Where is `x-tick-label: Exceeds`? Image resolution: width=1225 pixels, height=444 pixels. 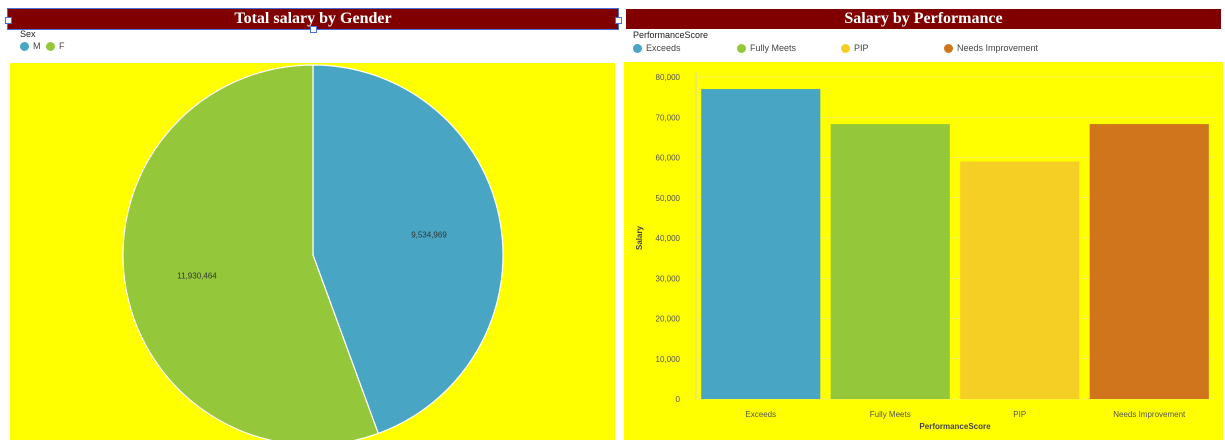
x-tick-label: Exceeds is located at coordinates (760, 414).